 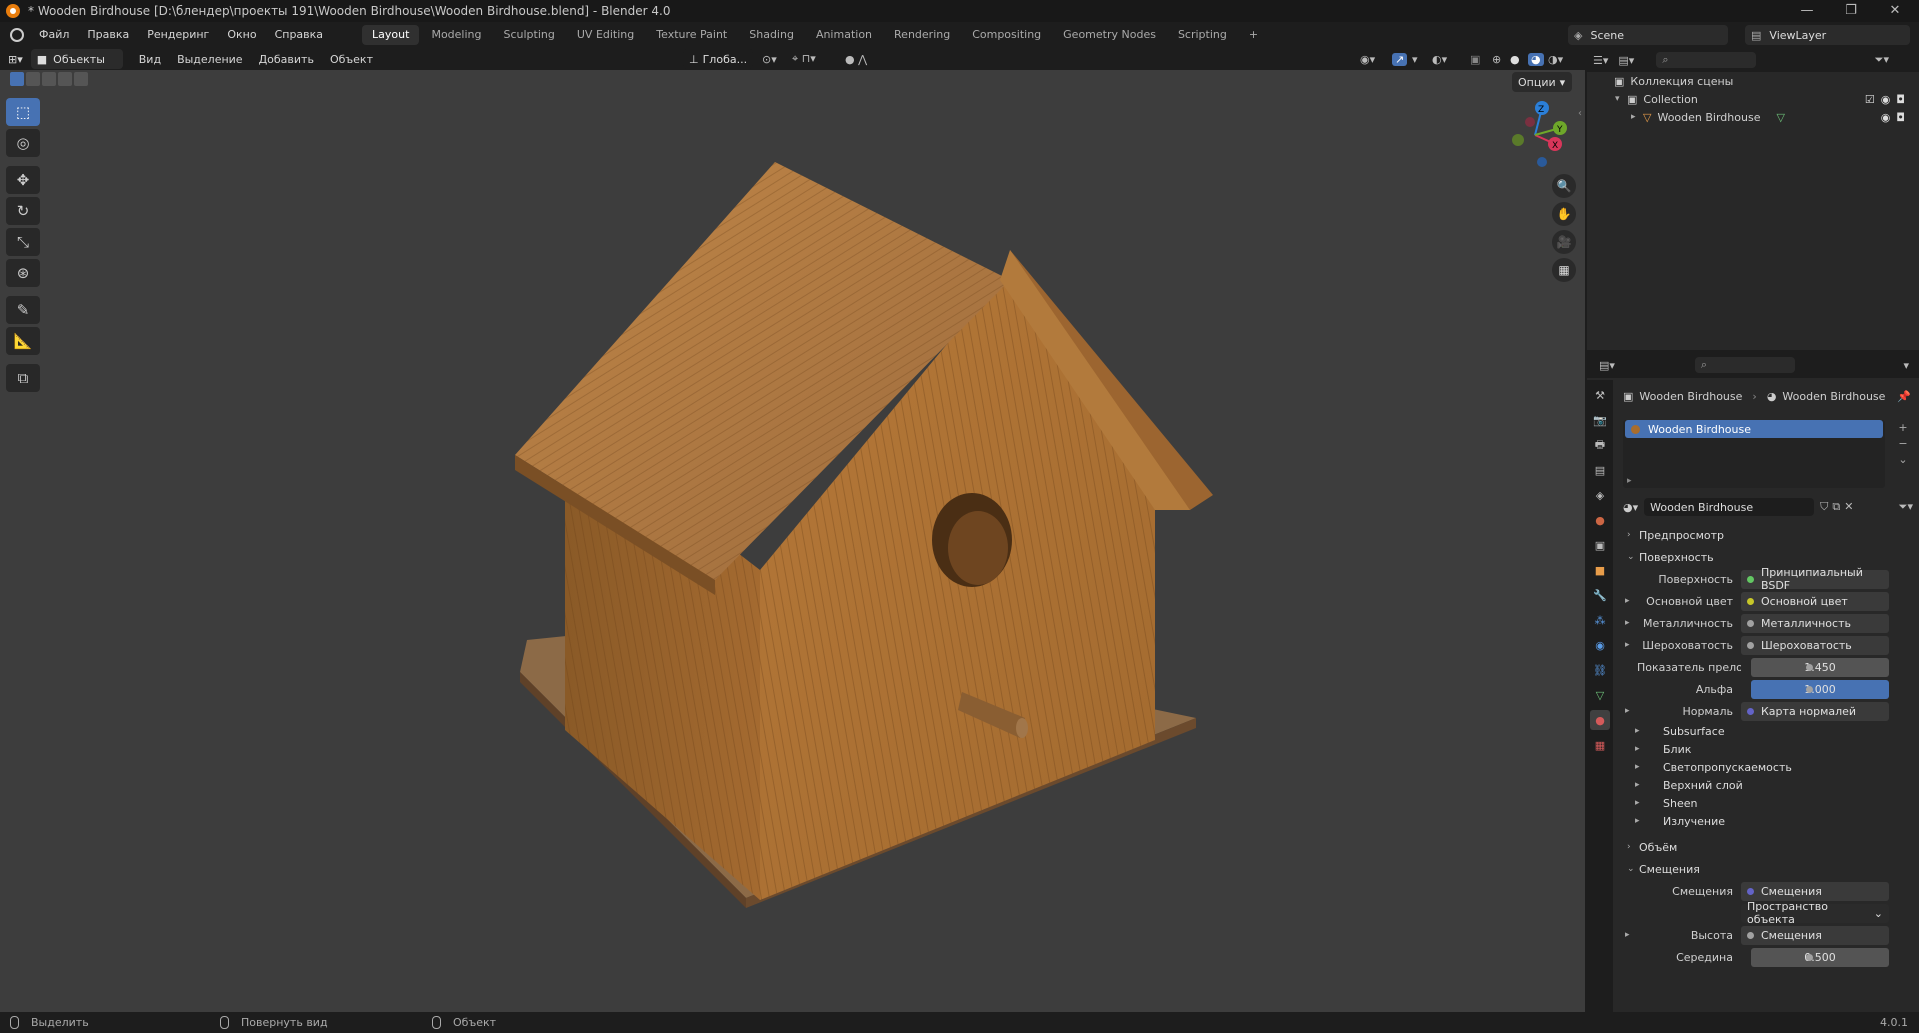 I want to click on gizmo-toggle-icon: ↗, so click(x=1400, y=59).